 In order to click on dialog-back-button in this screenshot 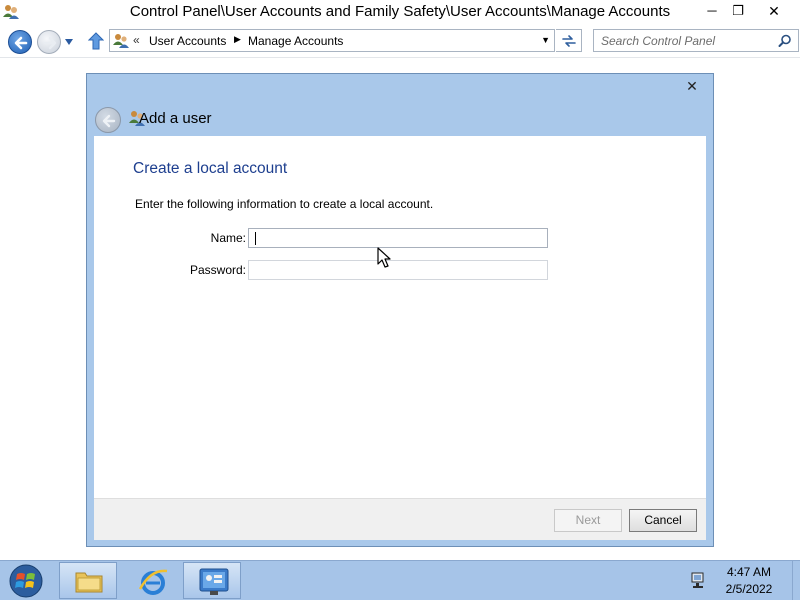, I will do `click(108, 120)`.